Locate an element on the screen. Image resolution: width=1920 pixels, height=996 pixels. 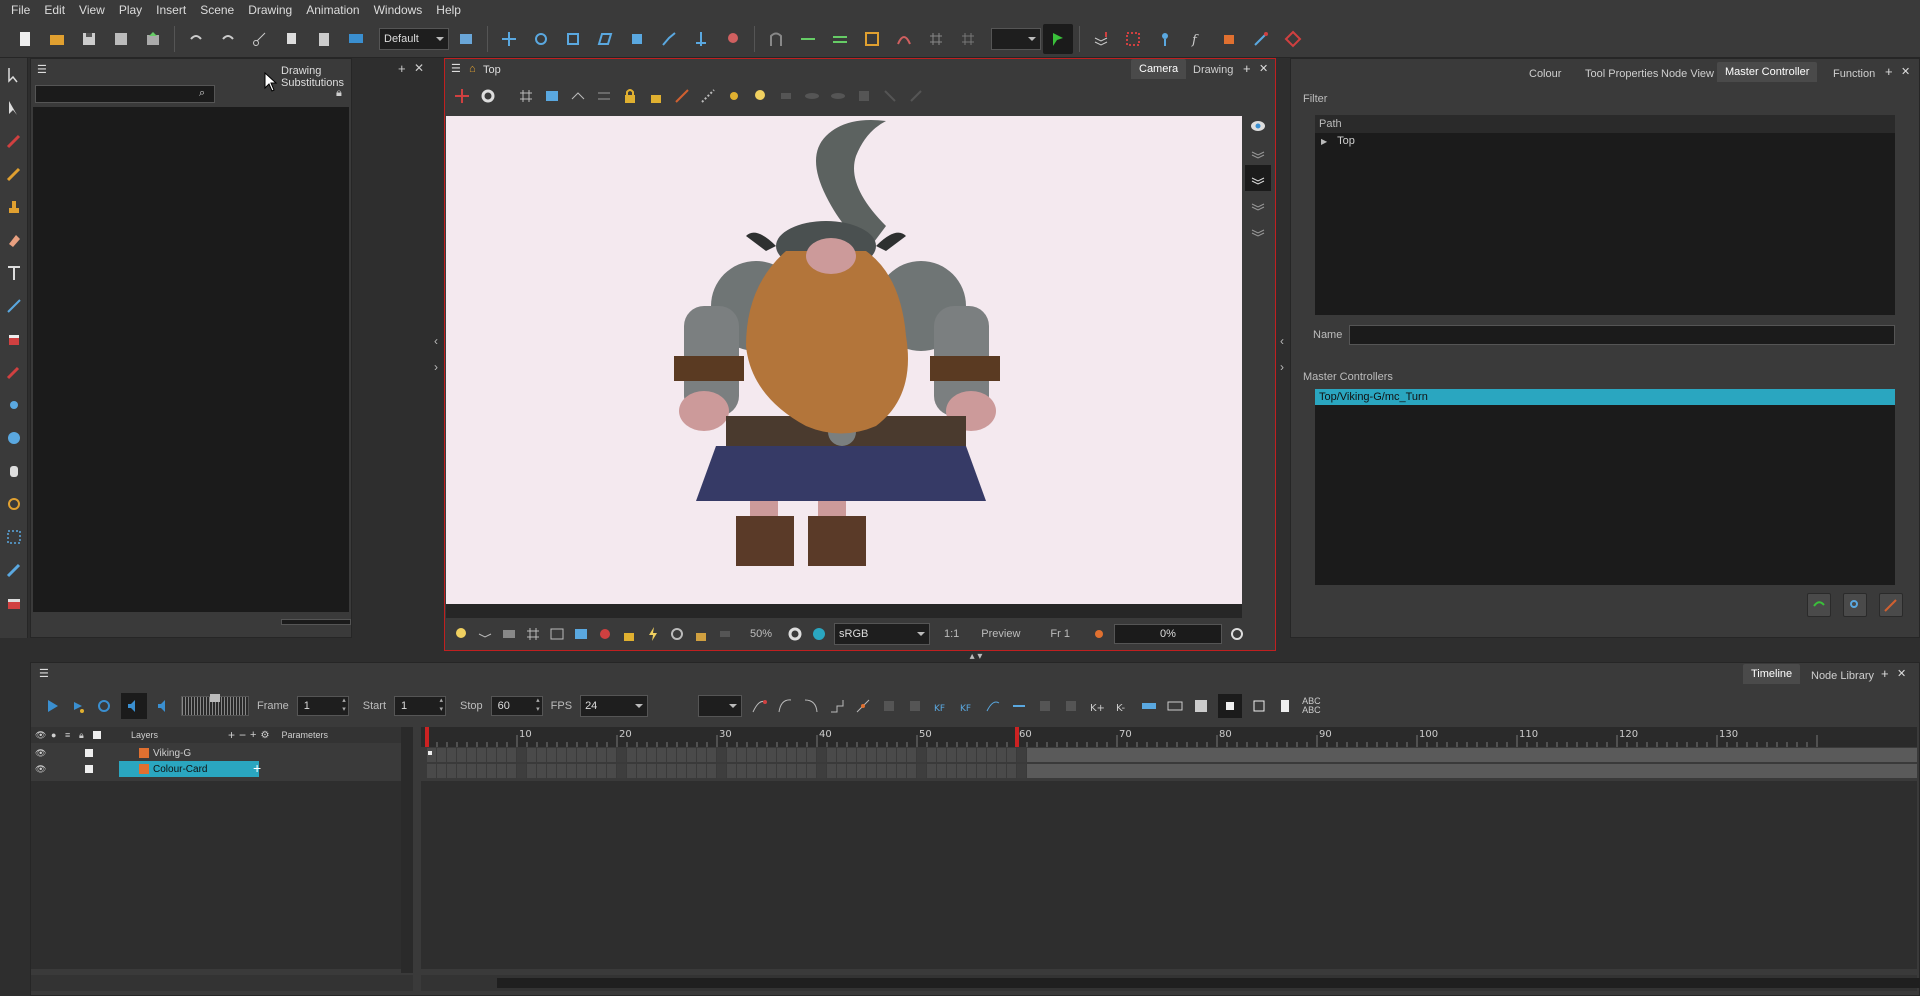
add-layer-icon: + is located at coordinates (231, 735).